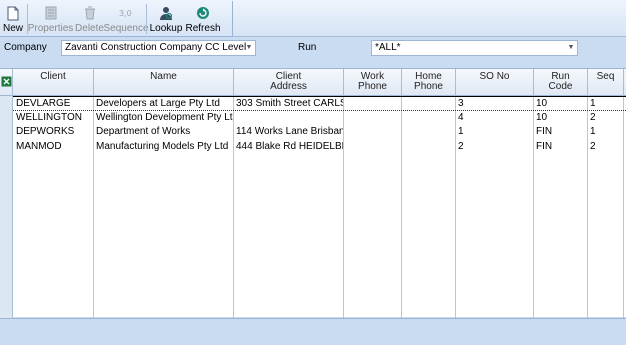 The height and width of the screenshot is (345, 626). What do you see at coordinates (6, 82) in the screenshot?
I see `export-excel-icon` at bounding box center [6, 82].